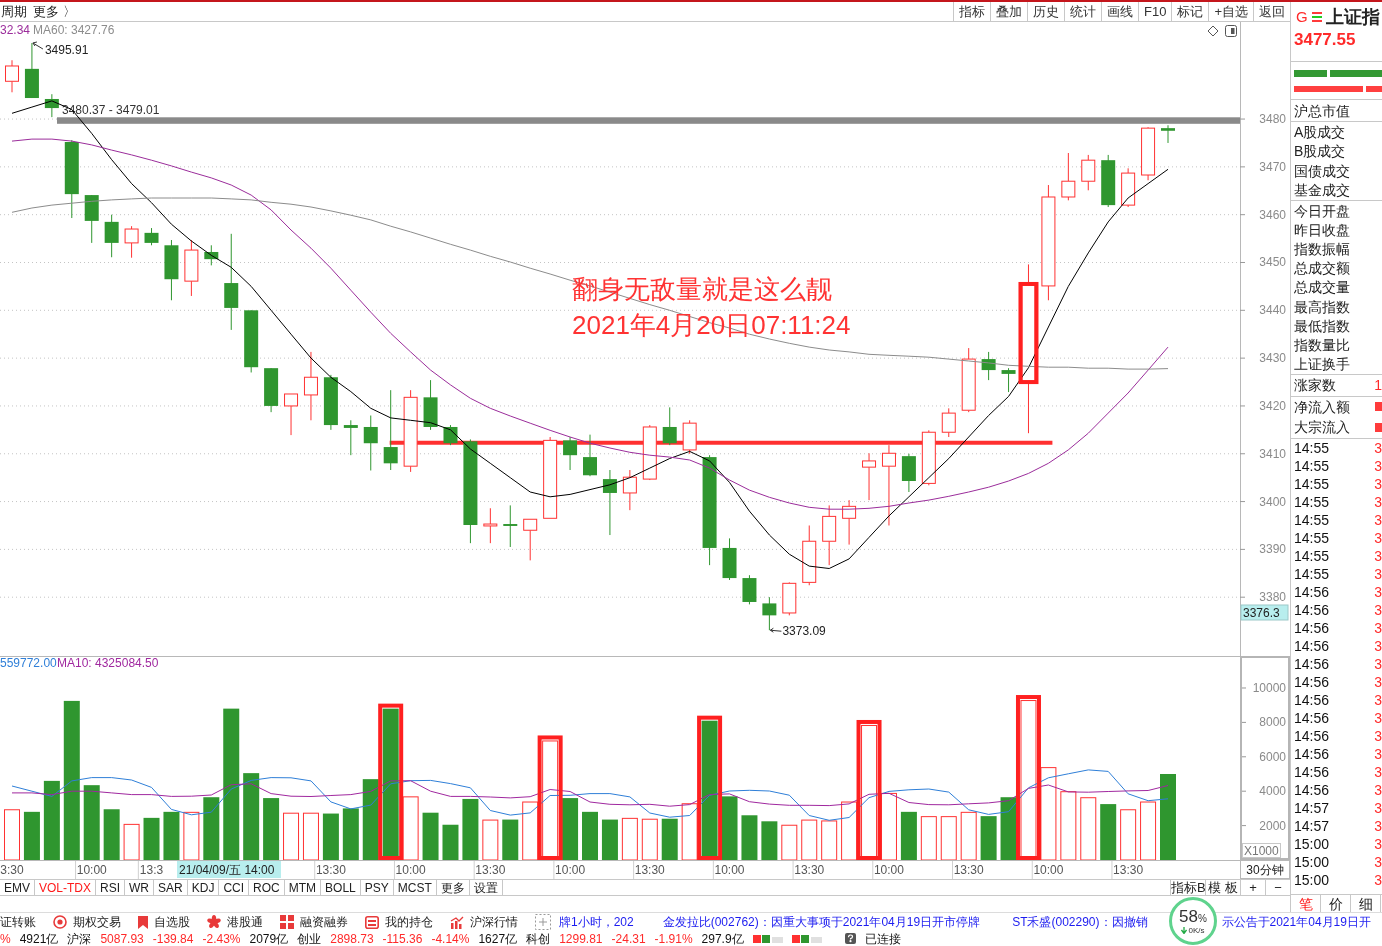 Image resolution: width=1382 pixels, height=946 pixels. Describe the element at coordinates (1261, 850) in the screenshot. I see `unit-label: X1000` at that location.